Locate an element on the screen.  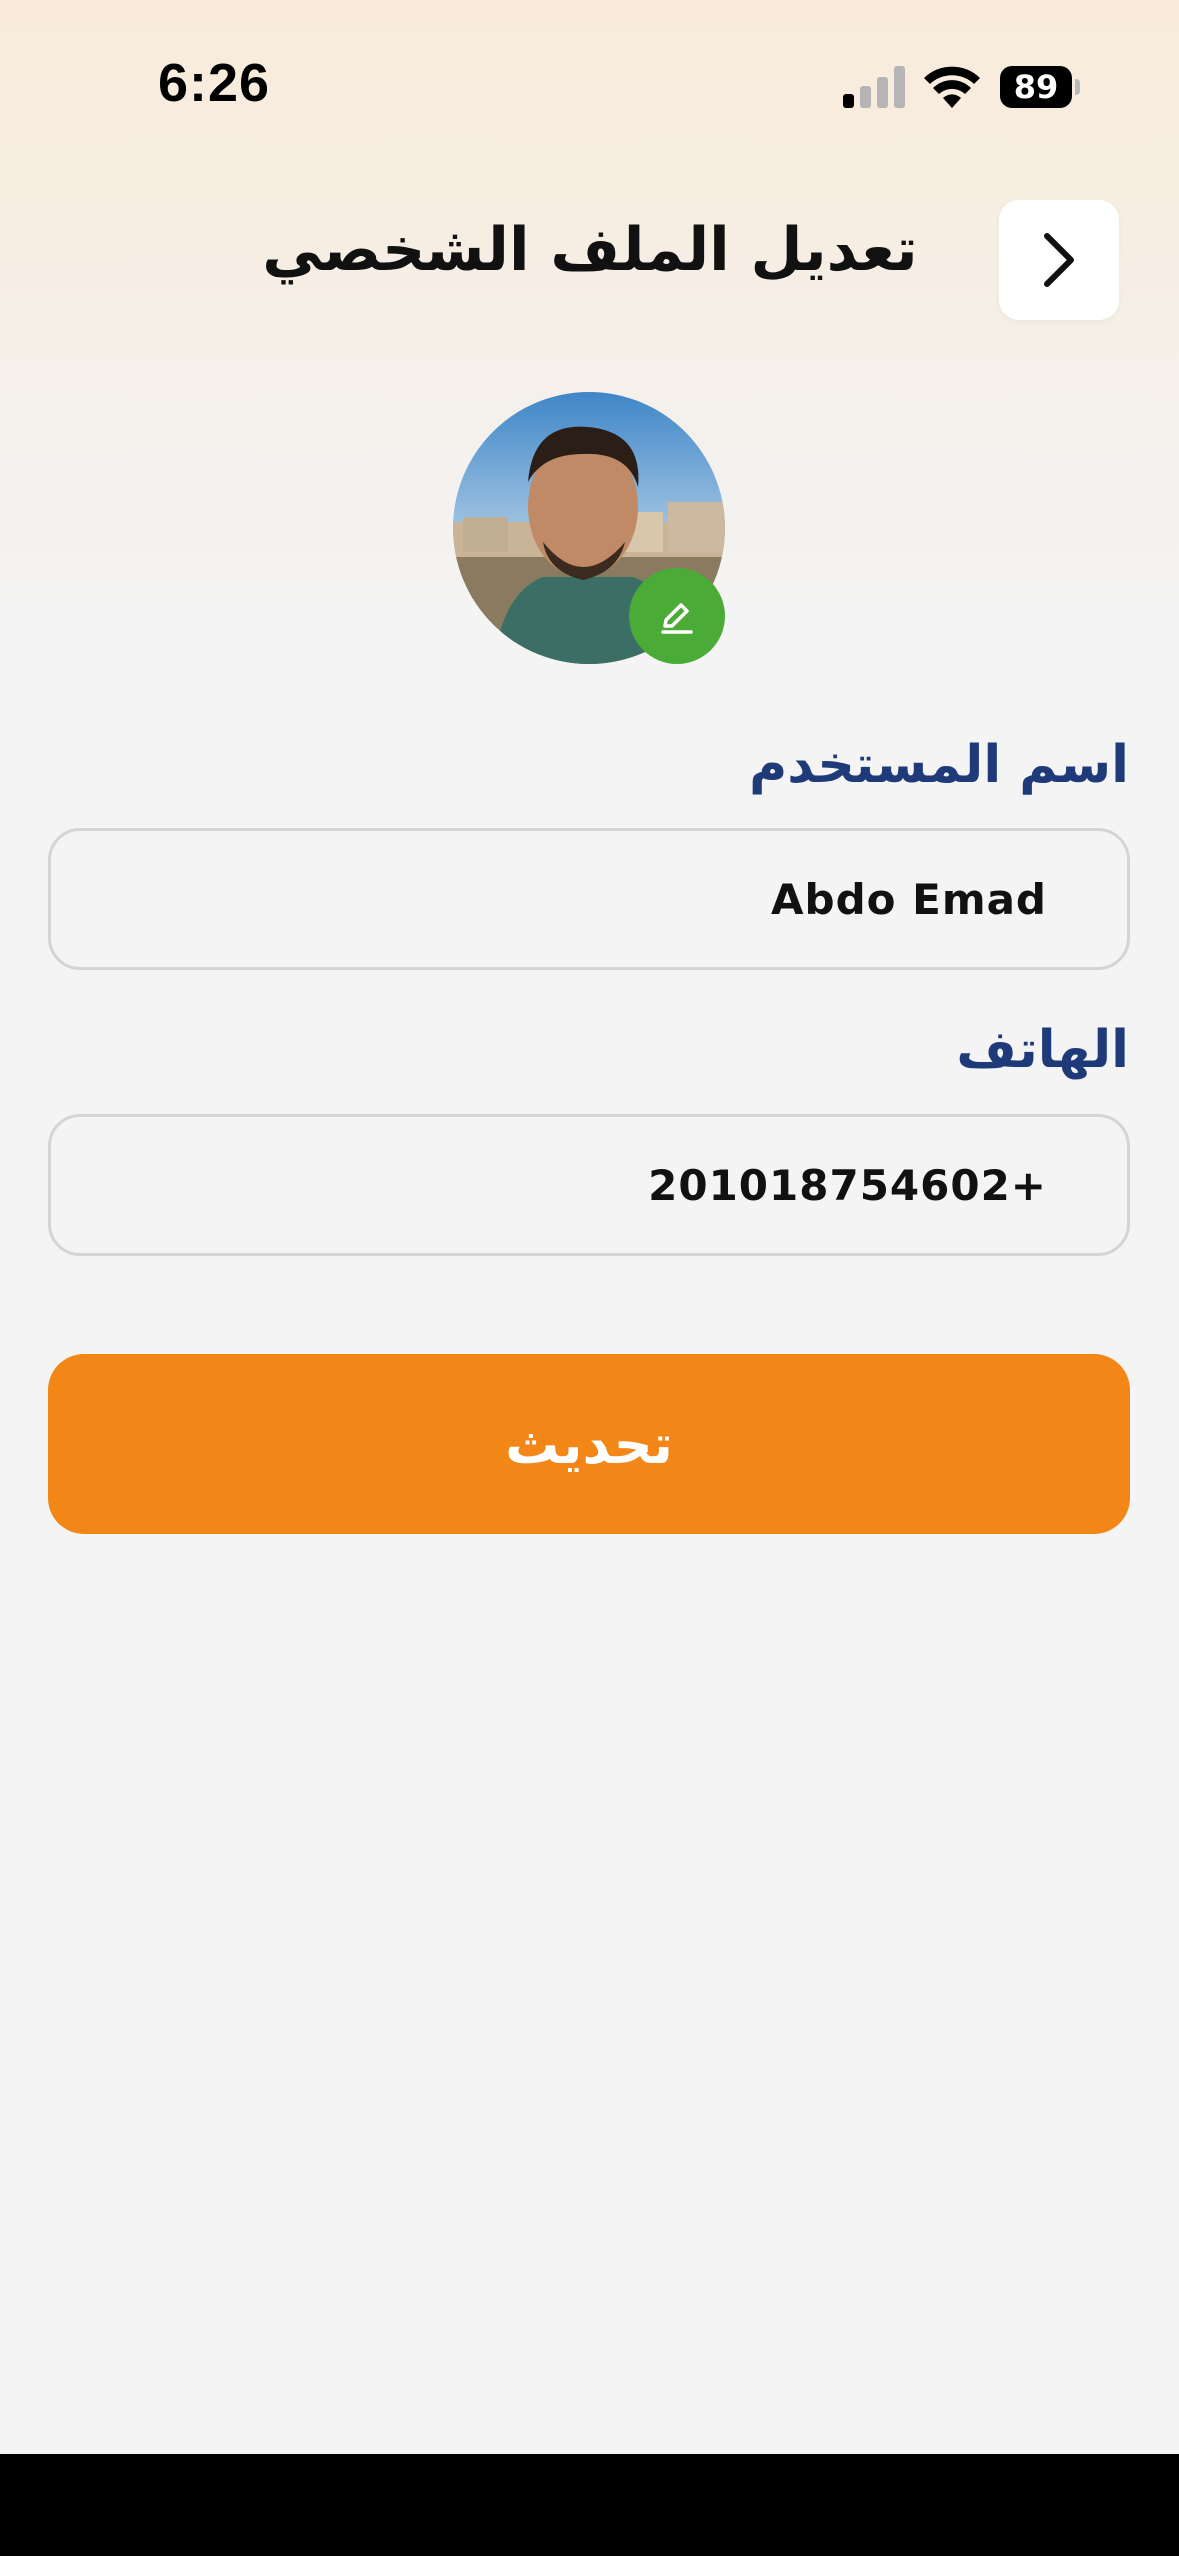
edit-avatar-button is located at coordinates (677, 616).